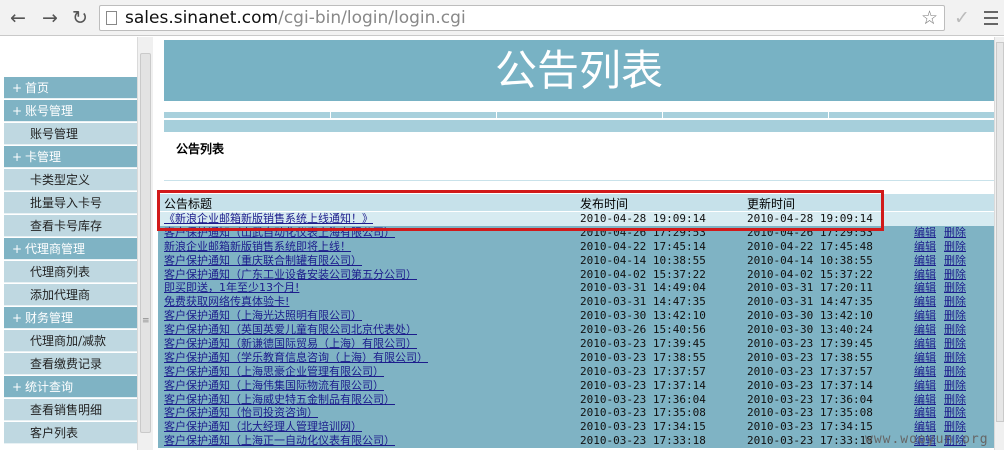  I want to click on announcement-title-link: 客户保护通知（广东工业设备安装公司第五分公司）, so click(290, 275).